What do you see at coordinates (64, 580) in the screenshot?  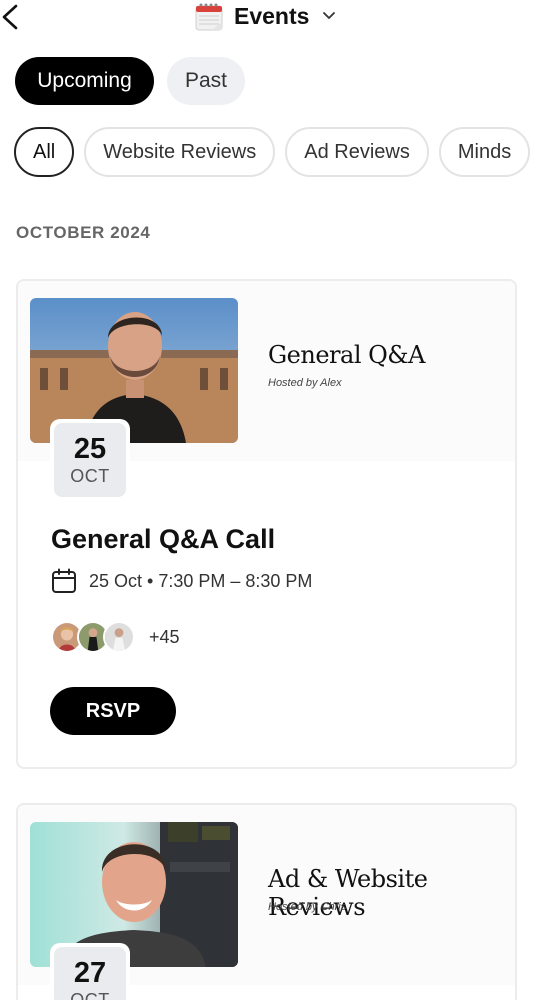 I see `calendar-icon` at bounding box center [64, 580].